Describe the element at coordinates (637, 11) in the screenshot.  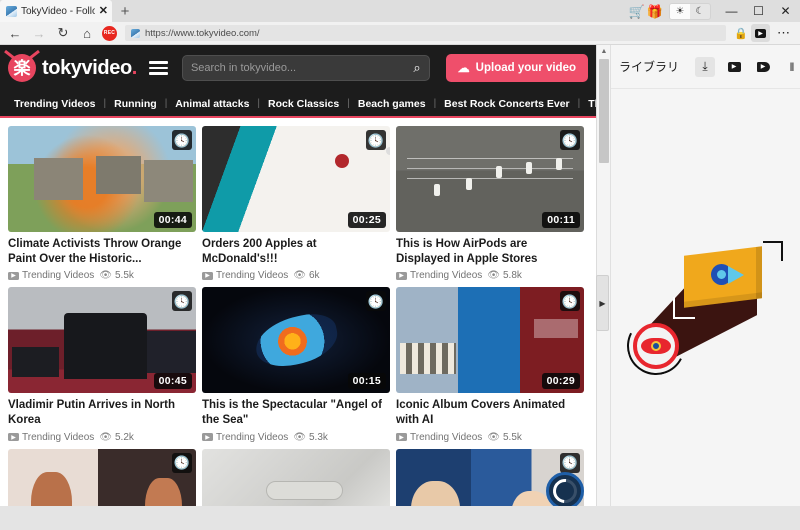
I see `cart-icon: 🛒` at that location.